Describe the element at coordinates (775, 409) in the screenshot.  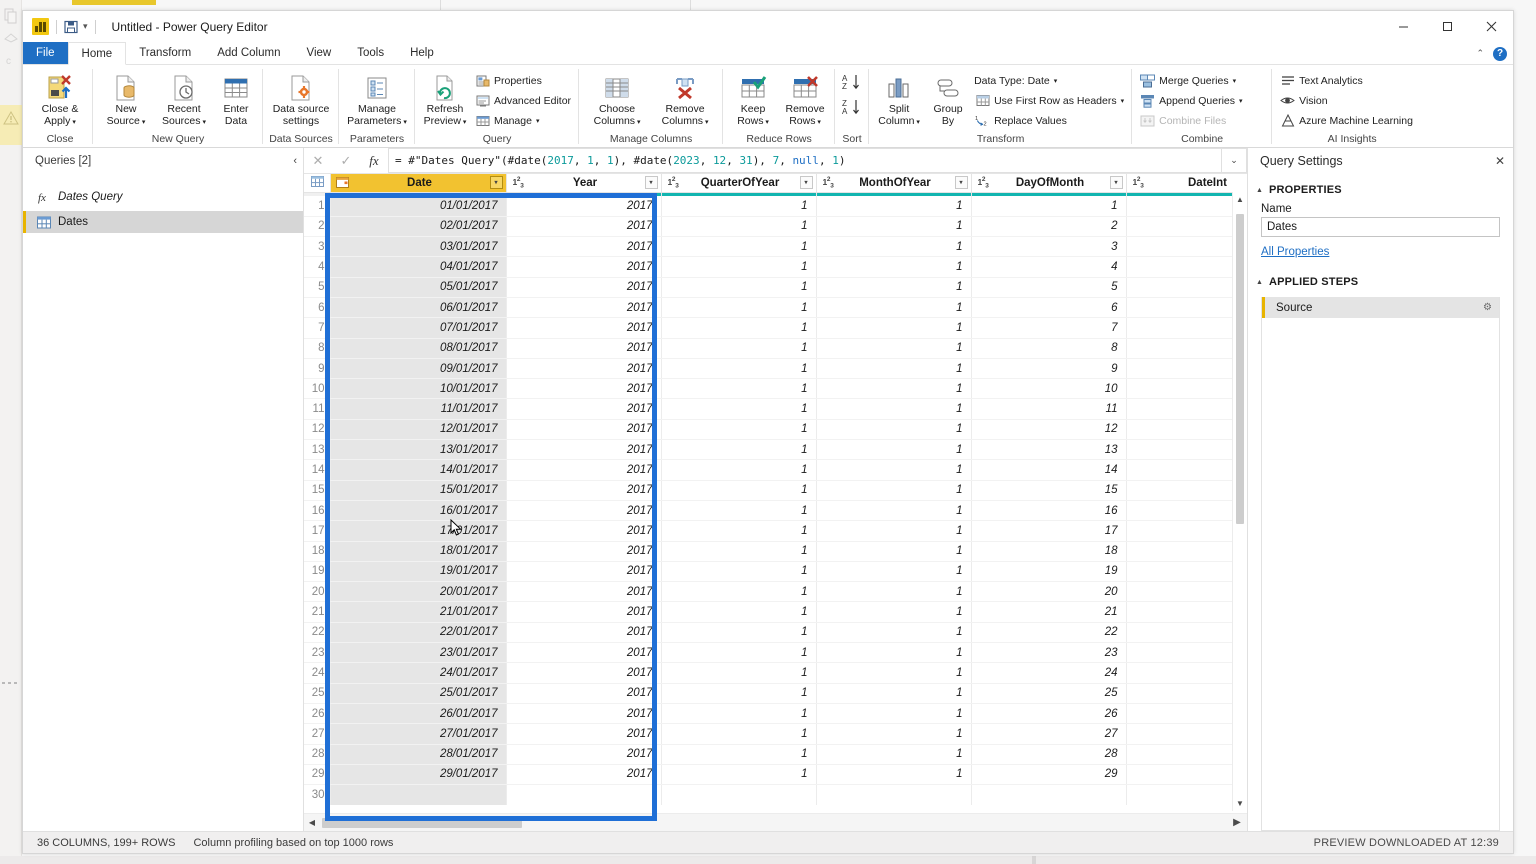
I see `table-row: 1111/01/20172017111120170` at that location.